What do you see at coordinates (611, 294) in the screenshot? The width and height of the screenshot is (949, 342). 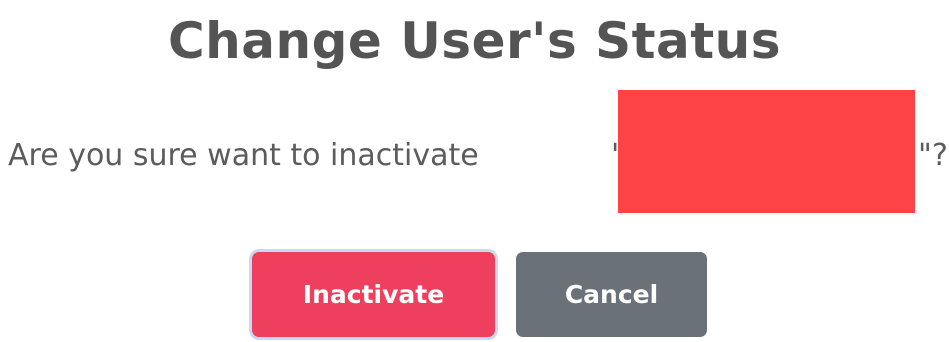 I see `cancel-button: Cancel` at bounding box center [611, 294].